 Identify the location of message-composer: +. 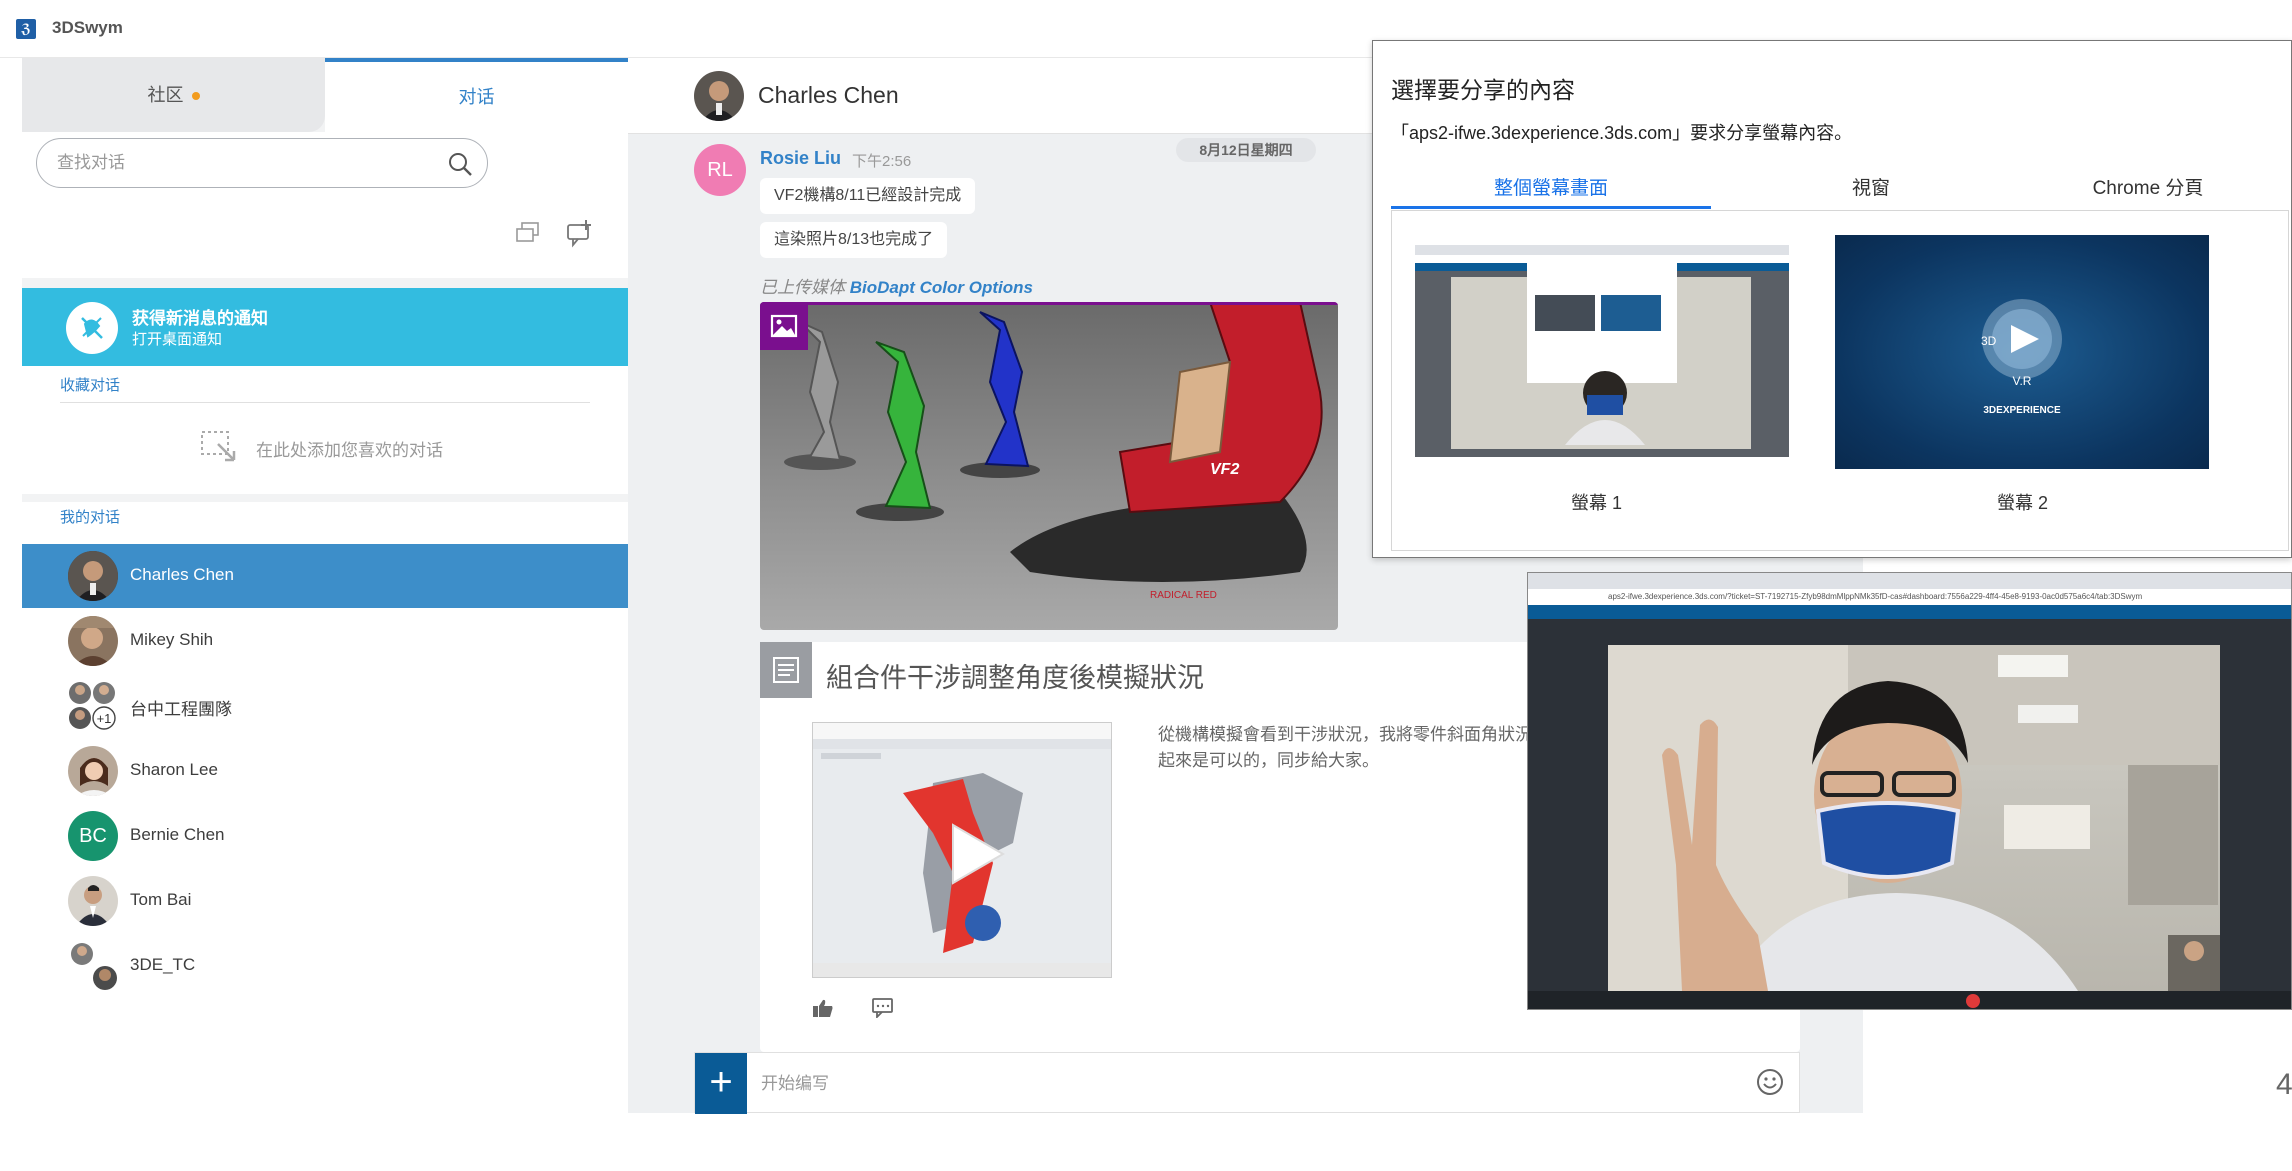
(1247, 1083).